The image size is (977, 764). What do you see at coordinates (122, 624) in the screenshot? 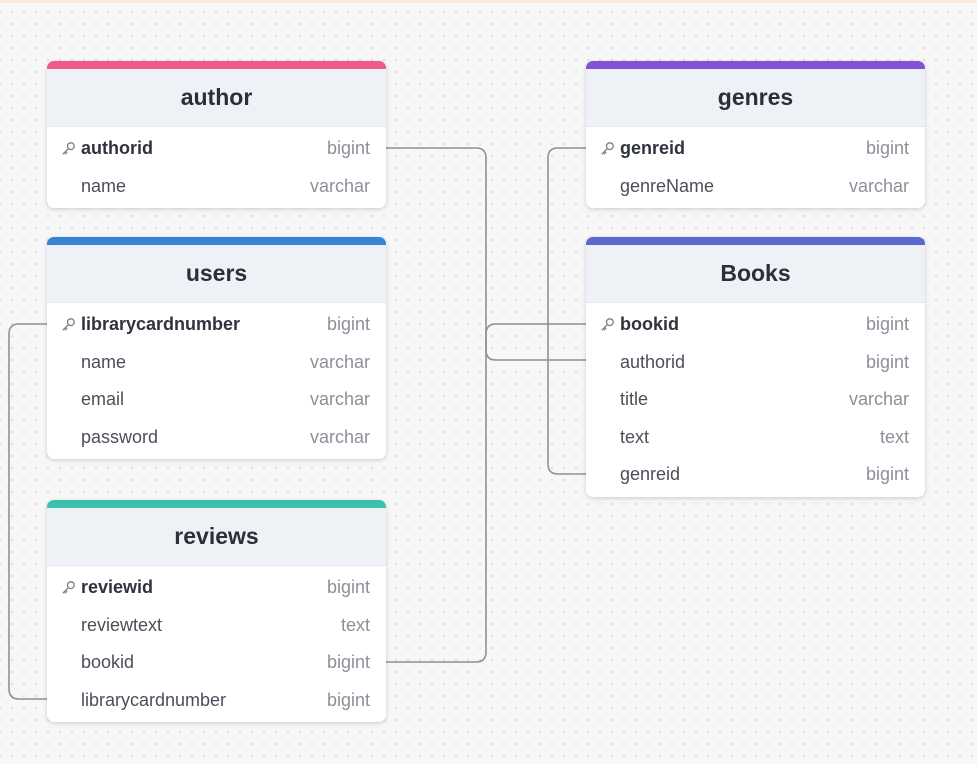
I see `column-name: reviewtext` at bounding box center [122, 624].